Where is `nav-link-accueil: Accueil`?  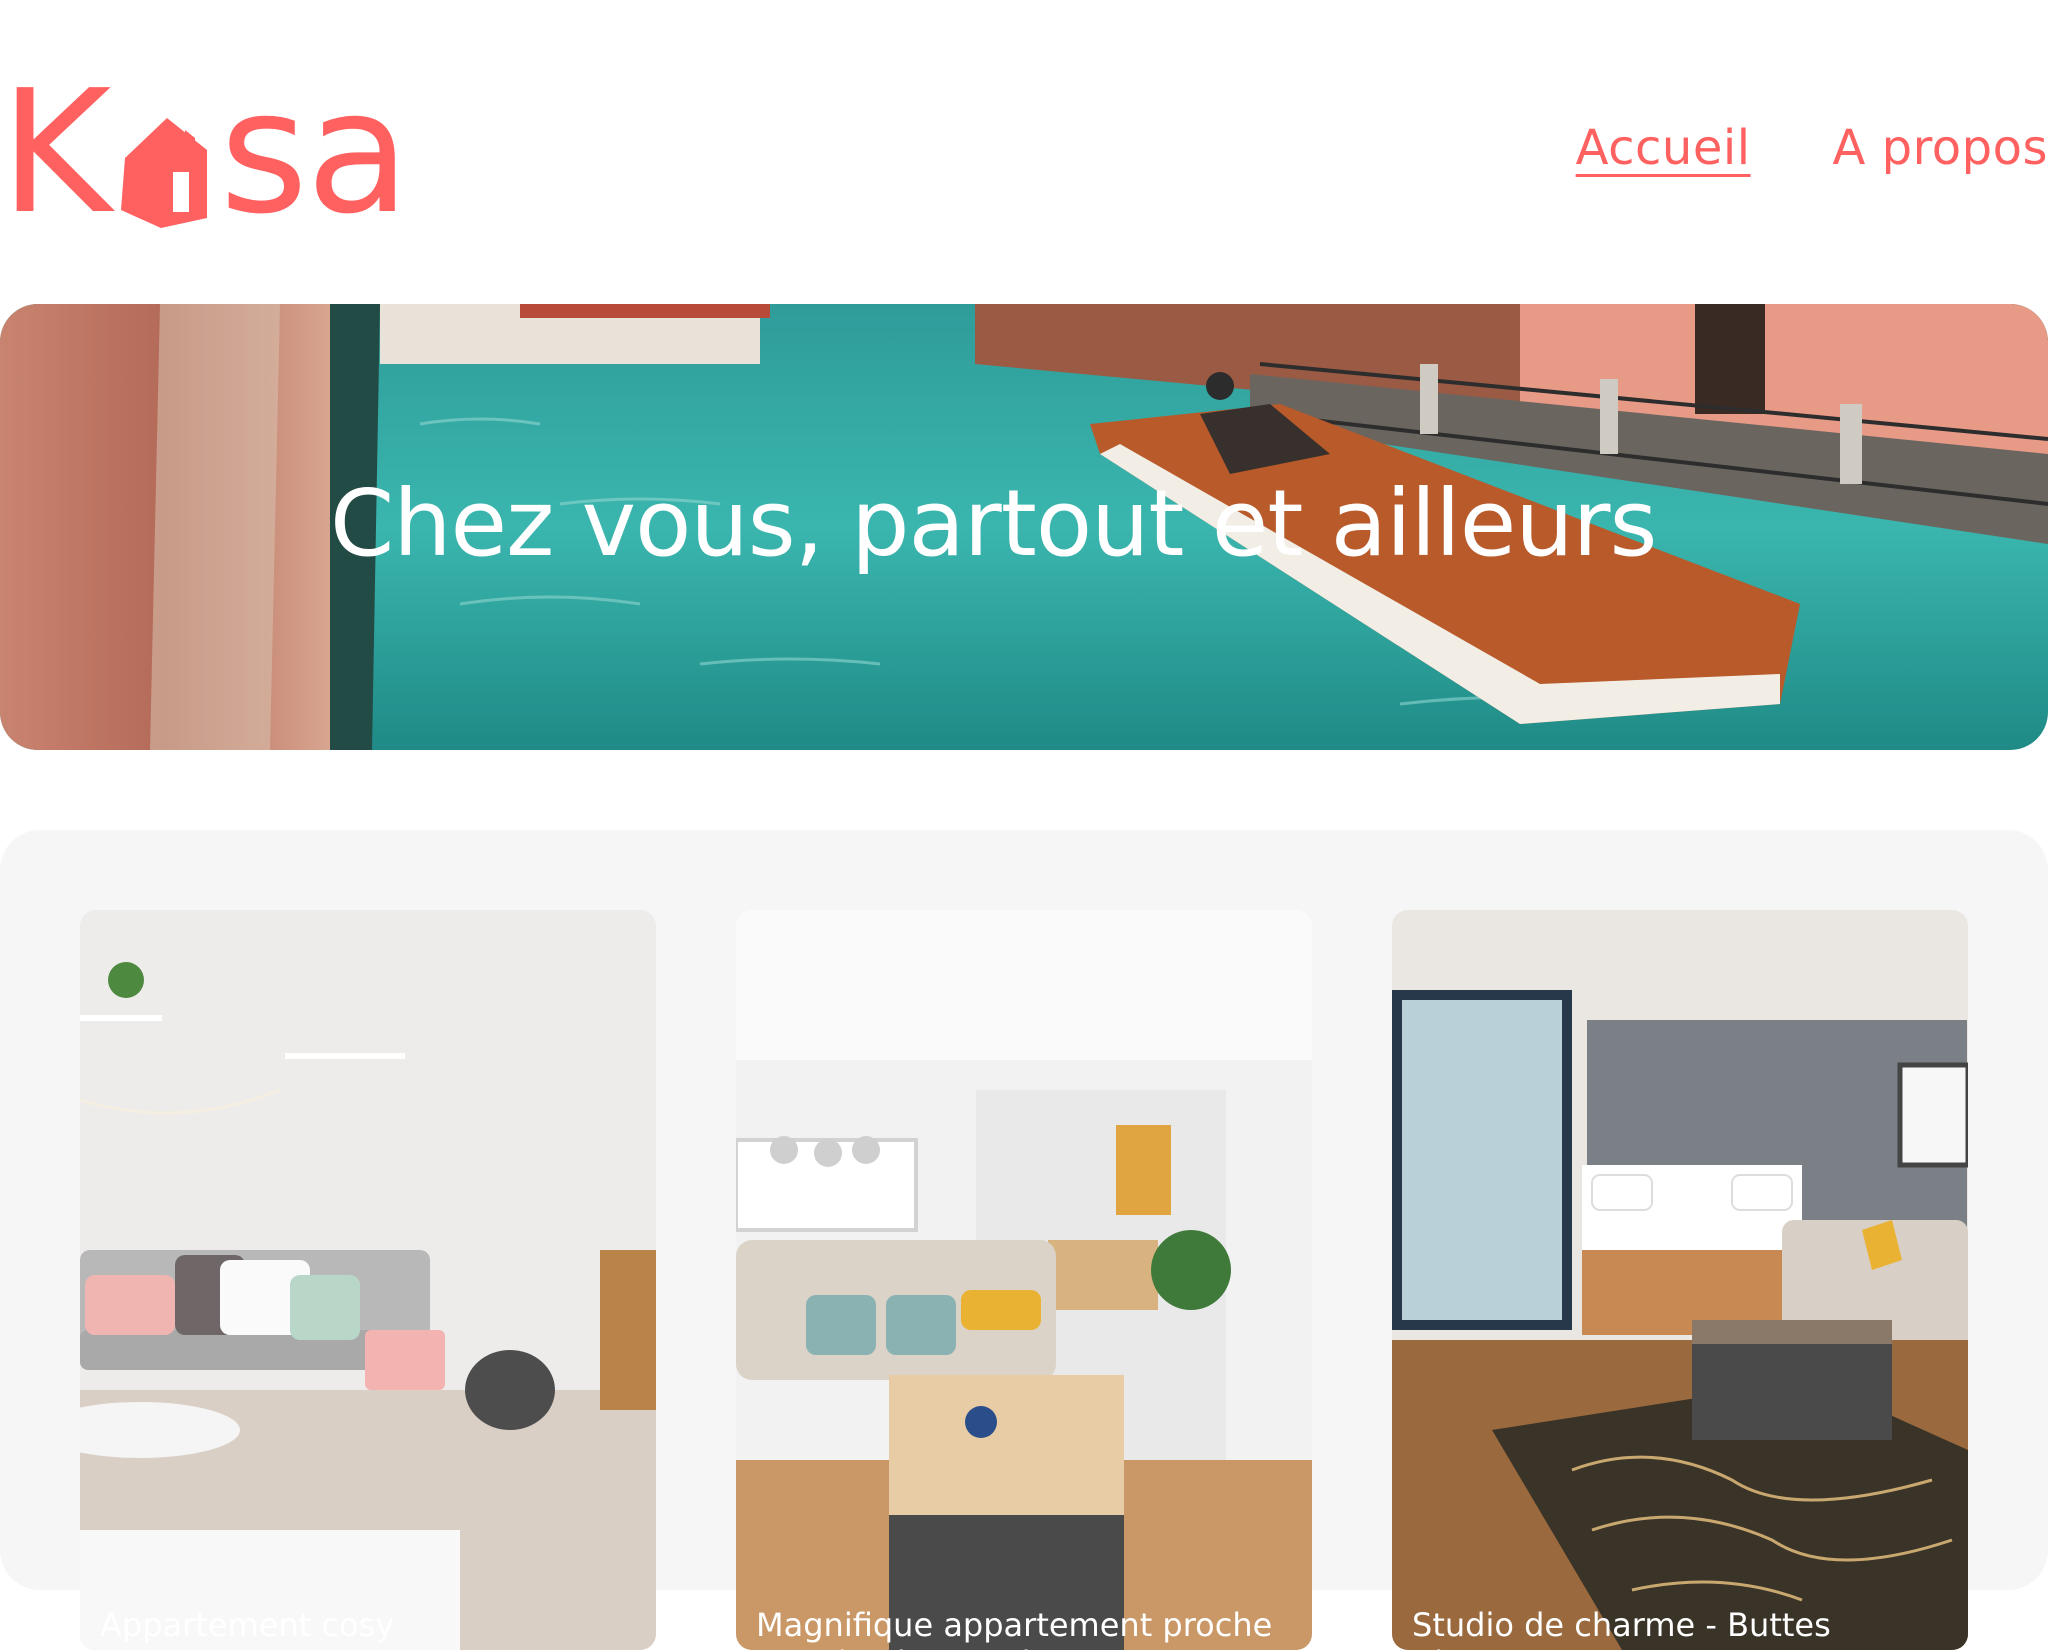
nav-link-accueil: Accueil is located at coordinates (1663, 148).